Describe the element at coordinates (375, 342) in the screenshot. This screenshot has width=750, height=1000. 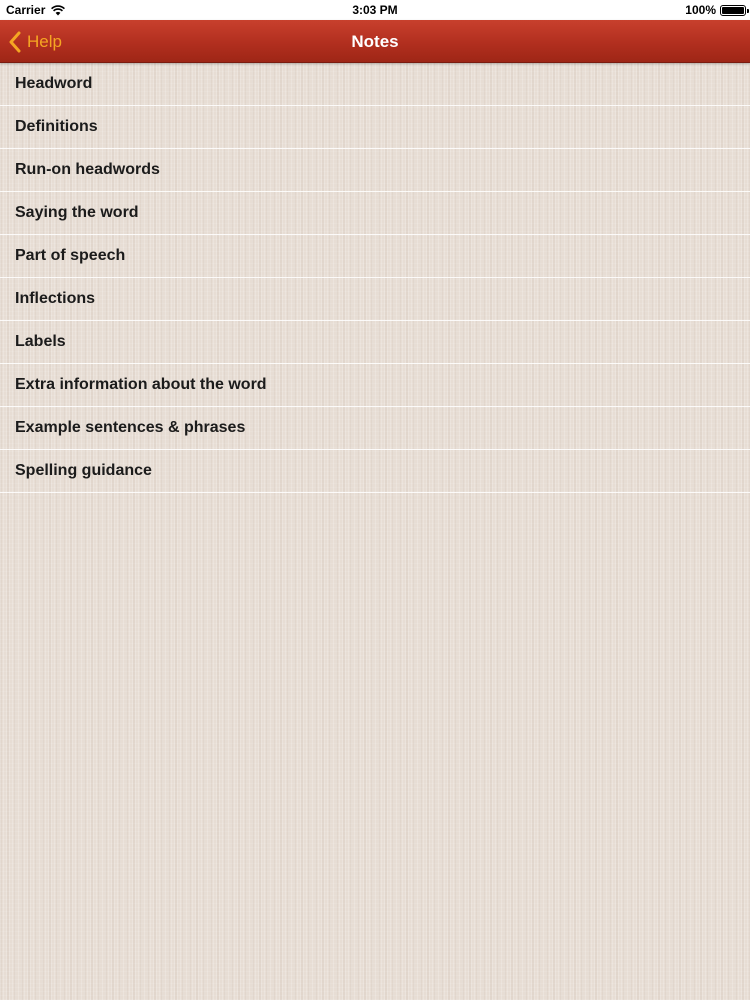
I see `list-item-labels: Labels` at that location.